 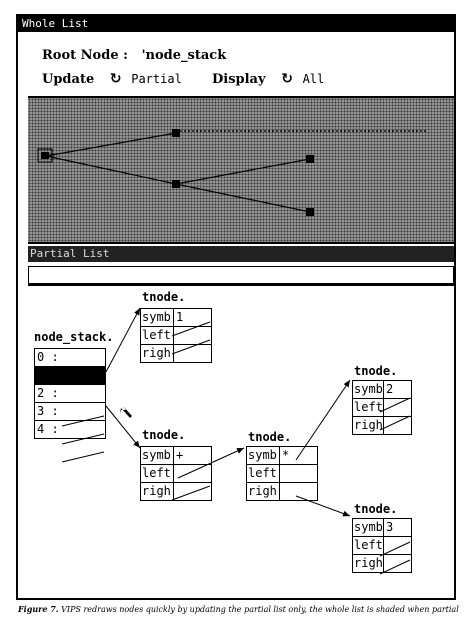 I want to click on tnode-center: symb * left righ, so click(x=282, y=473).